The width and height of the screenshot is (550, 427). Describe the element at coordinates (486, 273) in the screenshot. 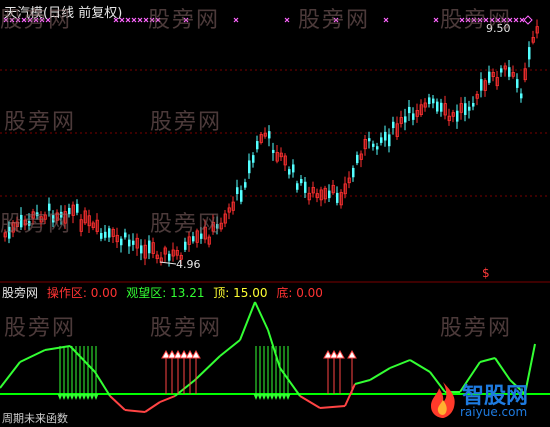

I see `signal-marker: $` at that location.